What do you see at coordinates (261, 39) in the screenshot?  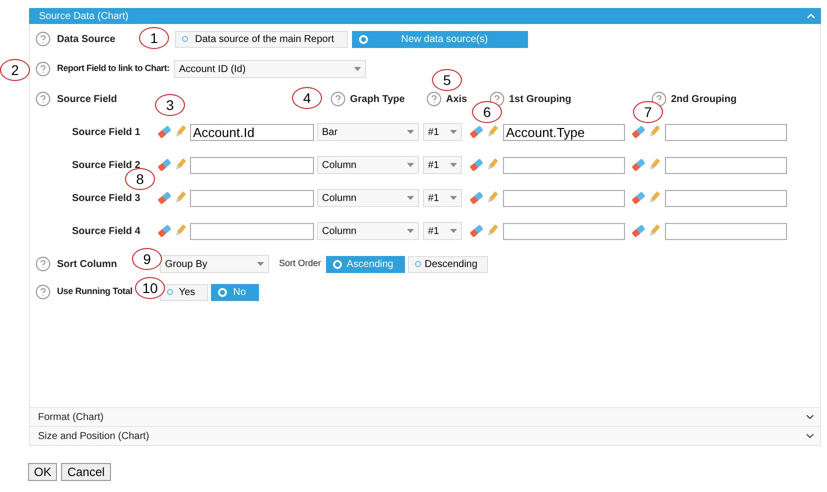 I see `radio-option: Data source of the main Report` at bounding box center [261, 39].